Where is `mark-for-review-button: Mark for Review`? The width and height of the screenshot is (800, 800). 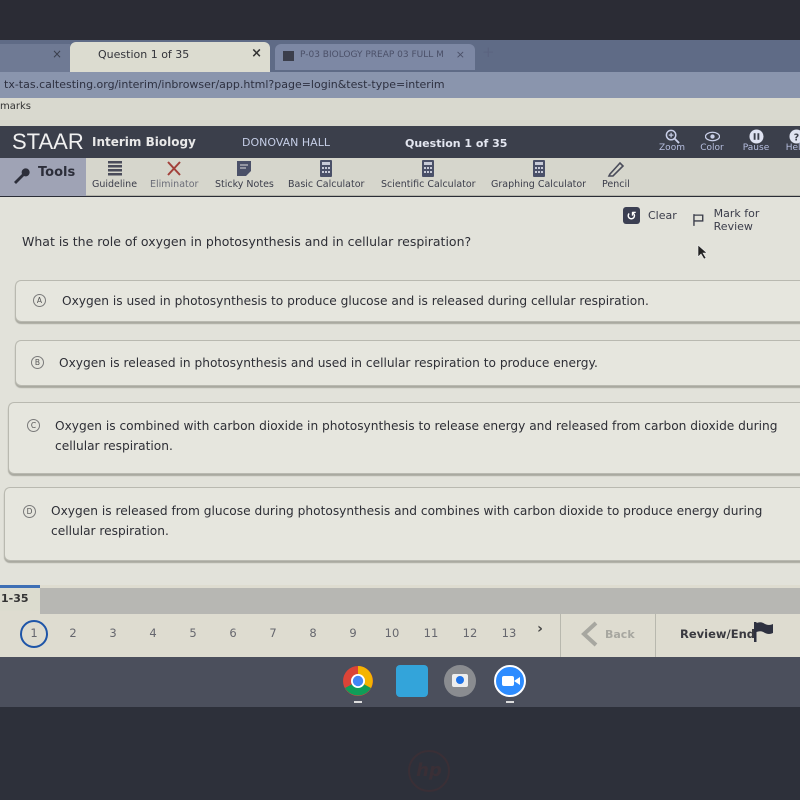
mark-for-review-button: Mark for Review is located at coordinates (746, 220).